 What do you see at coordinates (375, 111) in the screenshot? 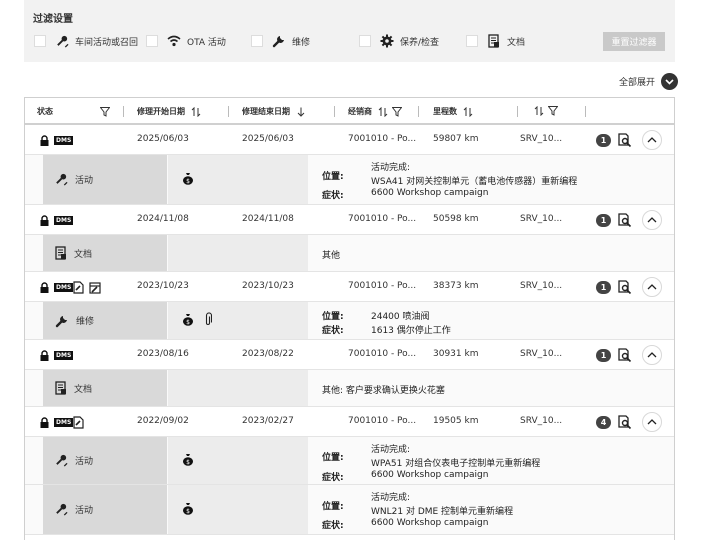
I see `header-dealer: 经销商` at bounding box center [375, 111].